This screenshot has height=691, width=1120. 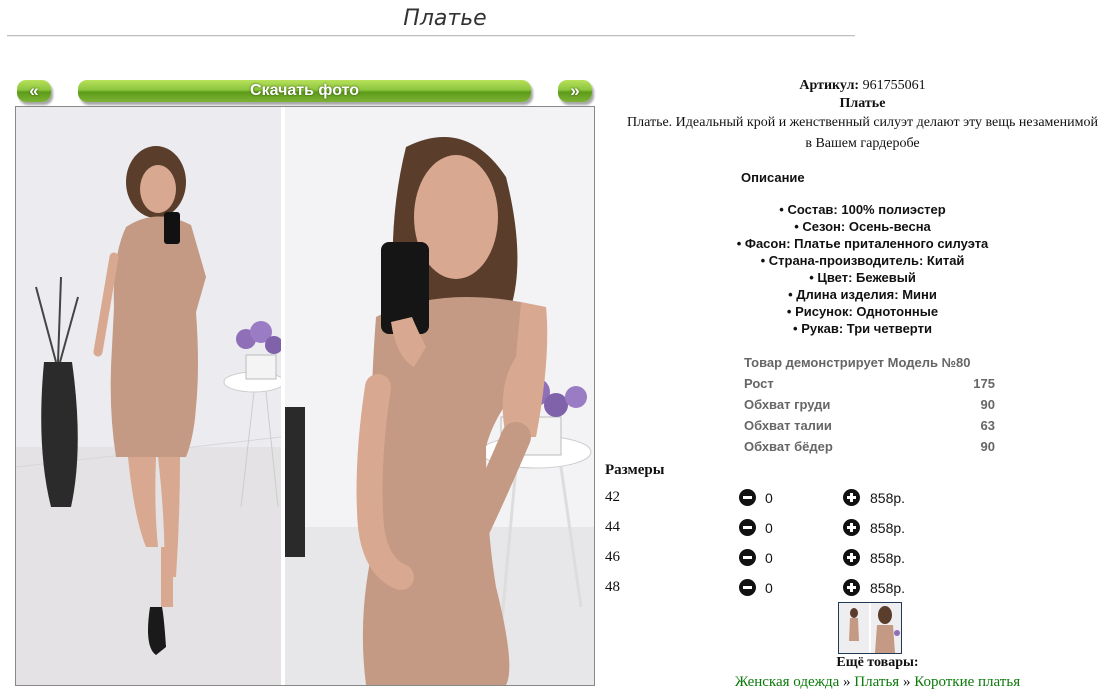 What do you see at coordinates (612, 557) in the screenshot?
I see `size-label: 46` at bounding box center [612, 557].